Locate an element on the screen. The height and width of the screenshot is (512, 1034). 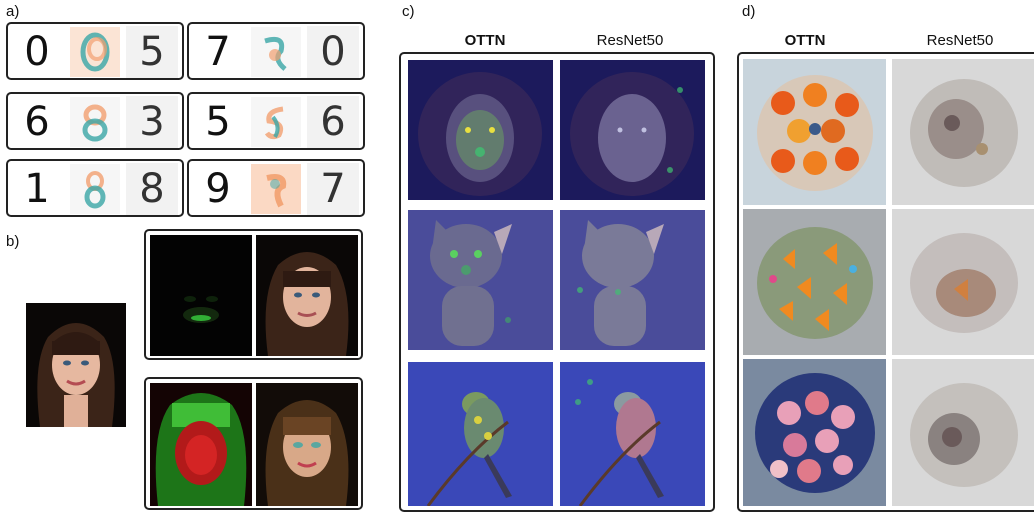
panel-b-label: b) is located at coordinates (13, 241).